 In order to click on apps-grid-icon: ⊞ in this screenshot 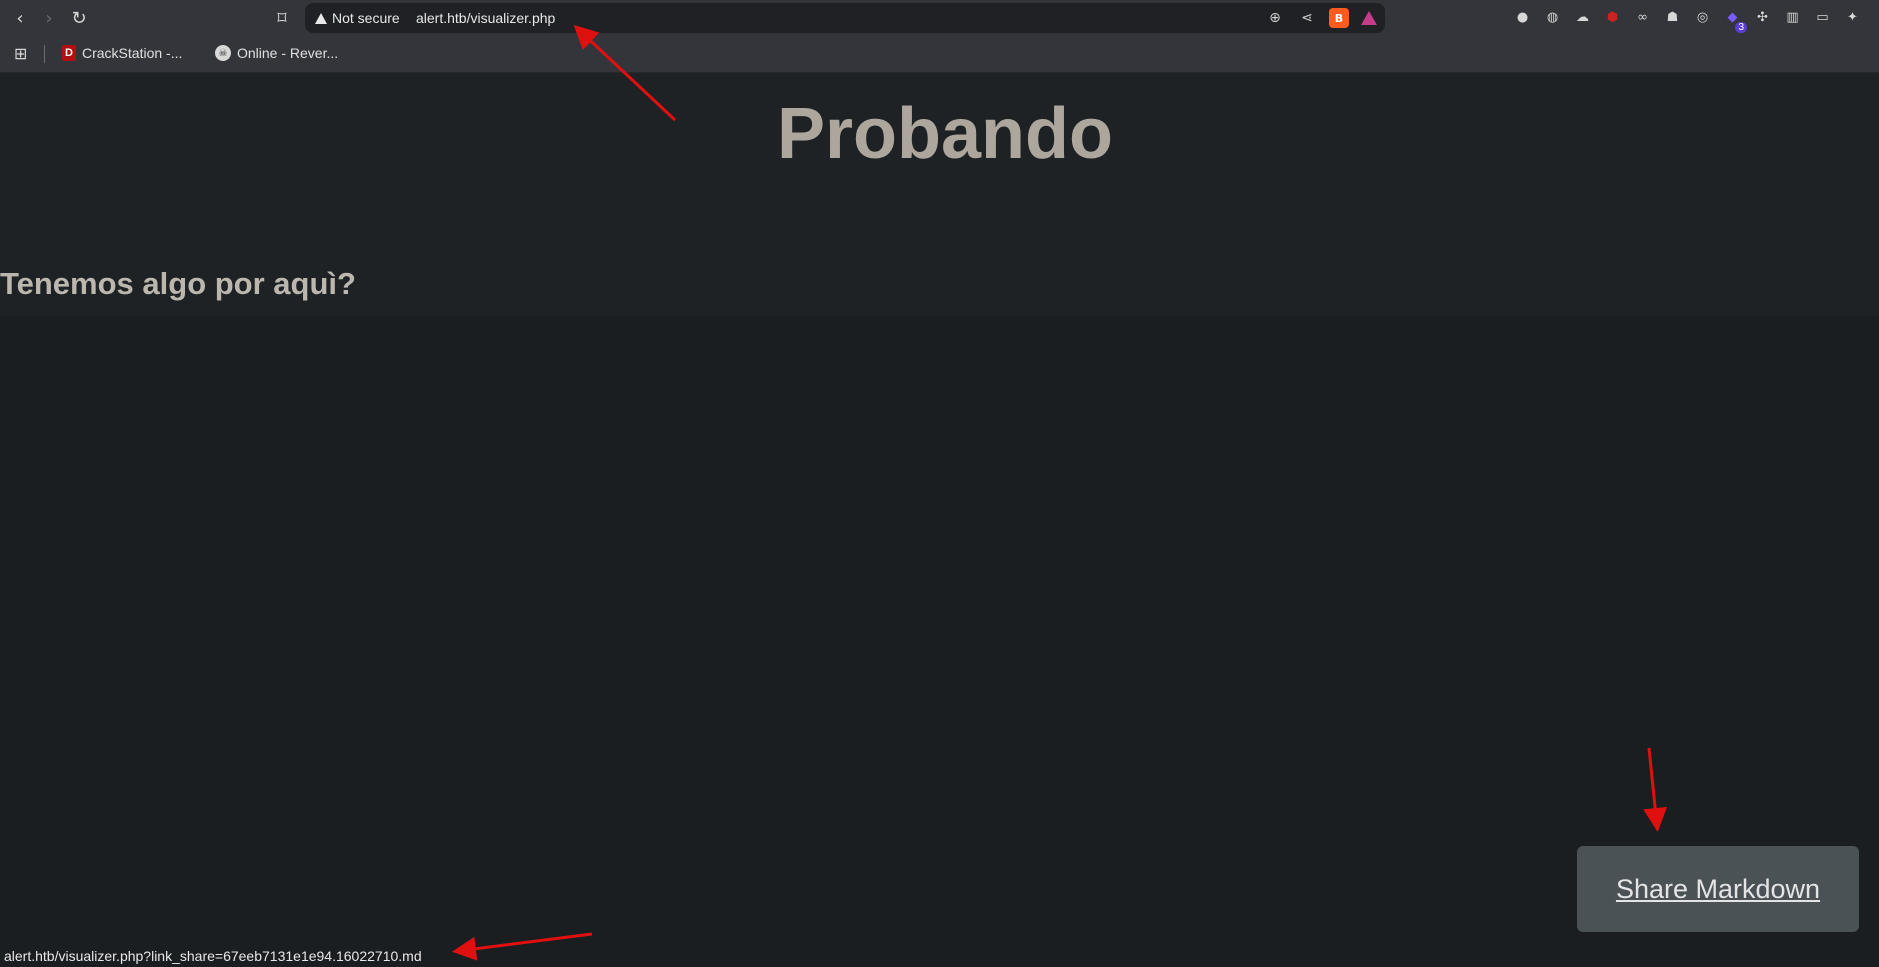, I will do `click(23, 53)`.